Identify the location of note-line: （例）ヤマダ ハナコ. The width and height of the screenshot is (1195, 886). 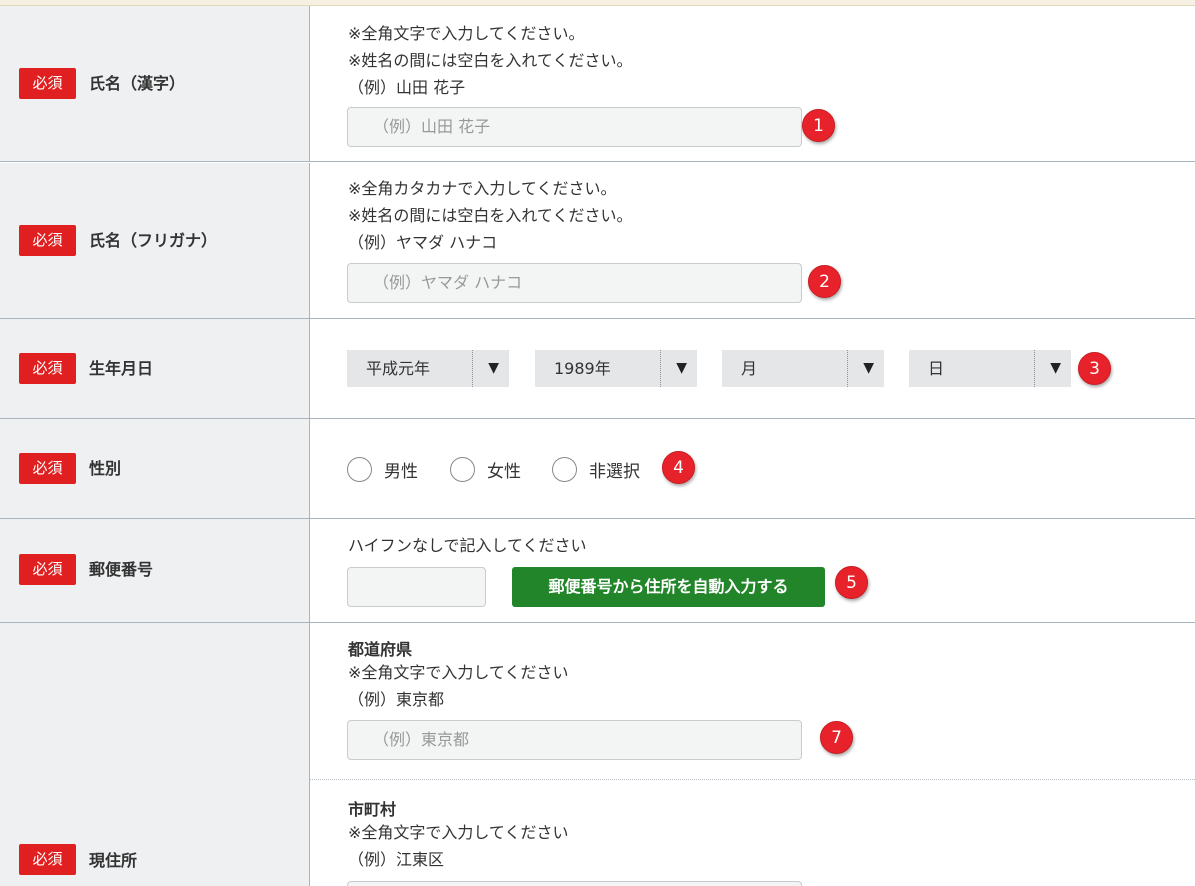
(423, 242).